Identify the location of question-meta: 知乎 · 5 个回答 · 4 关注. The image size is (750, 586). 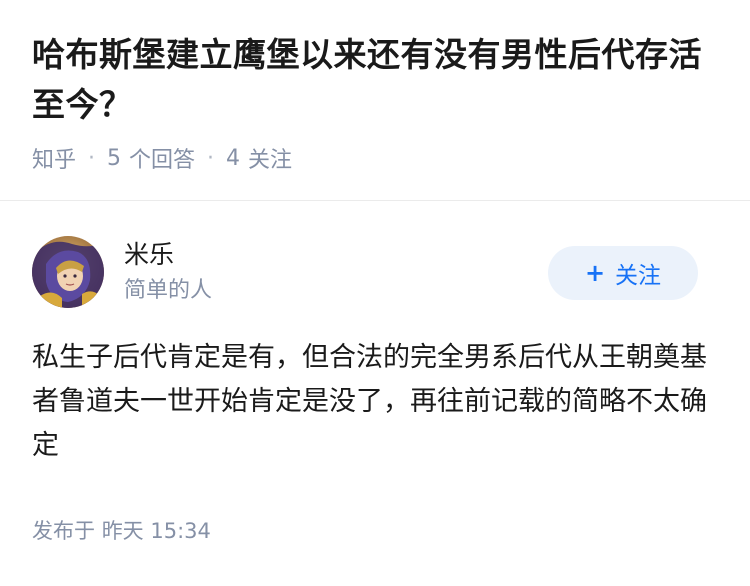
(377, 158).